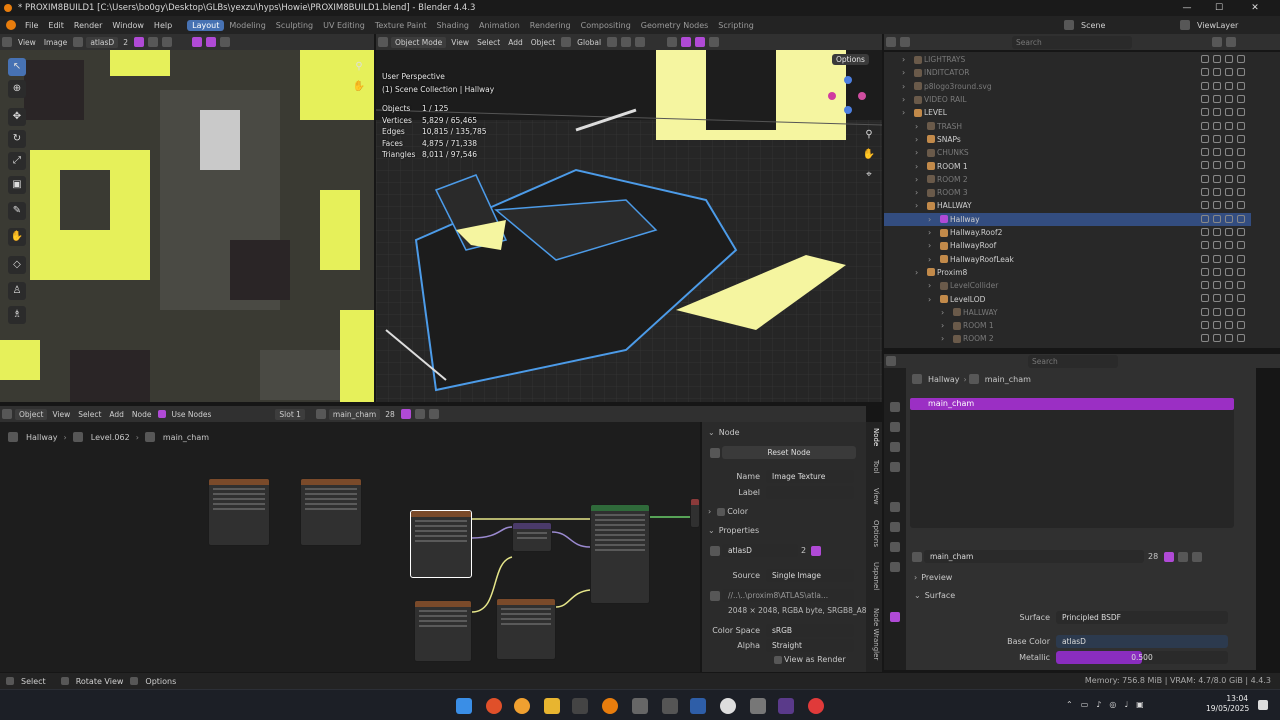 The height and width of the screenshot is (720, 1280). I want to click on workspace-tab-texture-paint: Texture Paint, so click(401, 25).